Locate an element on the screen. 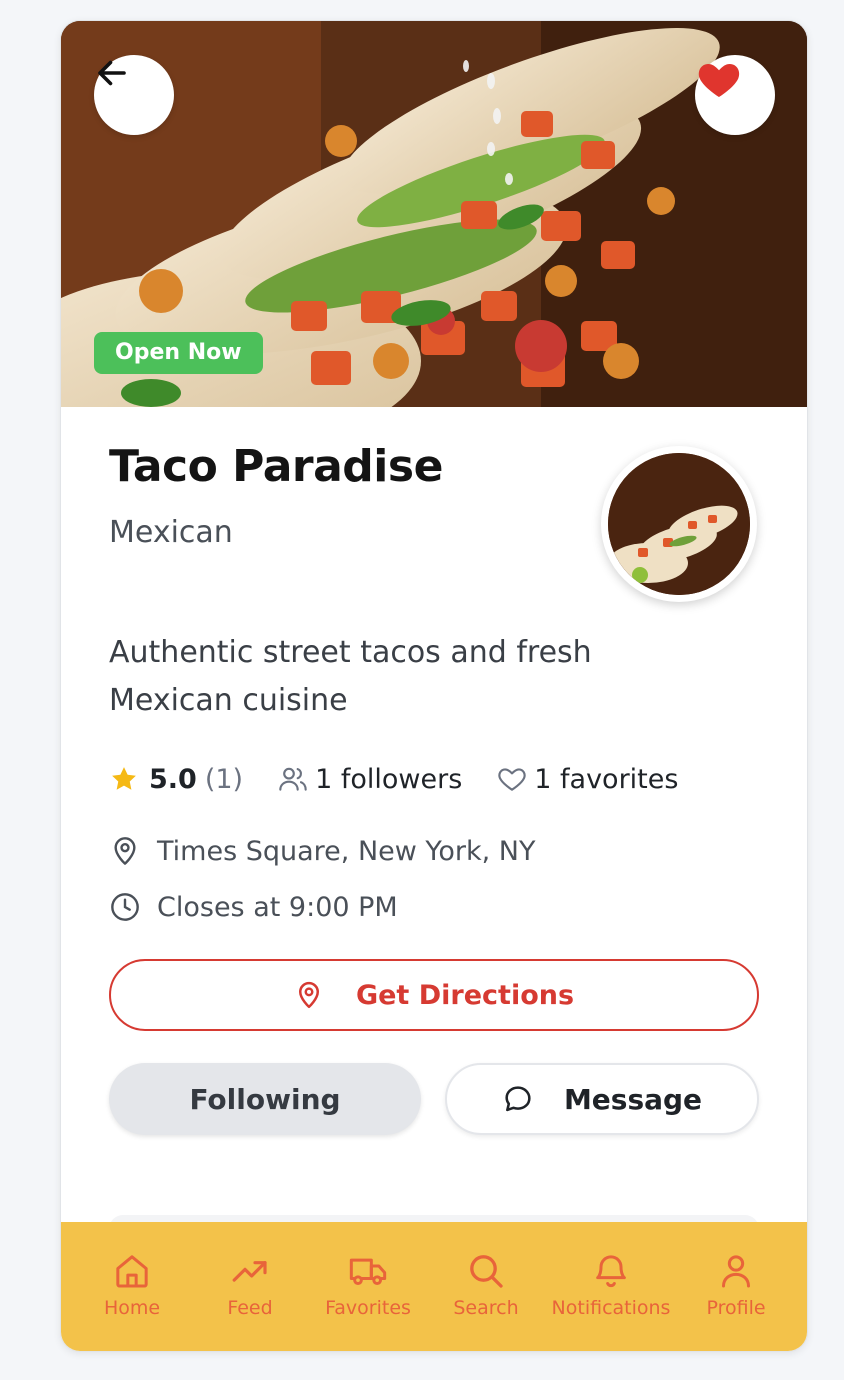 The width and height of the screenshot is (844, 1380). rating-group: 5.0 (1) is located at coordinates (176, 779).